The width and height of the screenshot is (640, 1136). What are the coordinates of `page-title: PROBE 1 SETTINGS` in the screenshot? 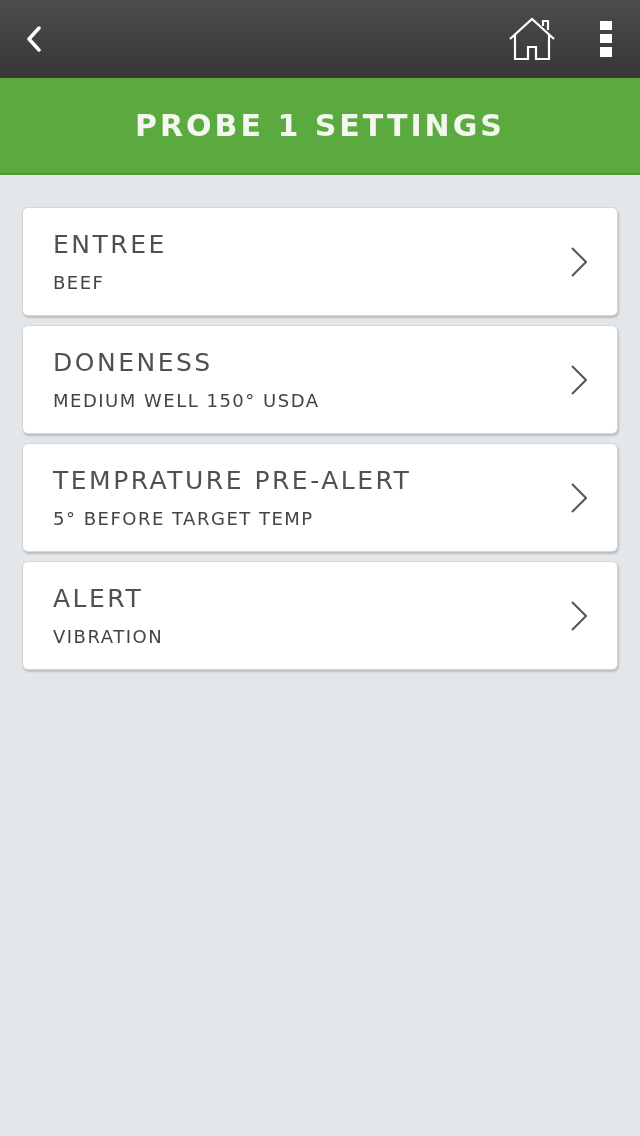 It's located at (320, 126).